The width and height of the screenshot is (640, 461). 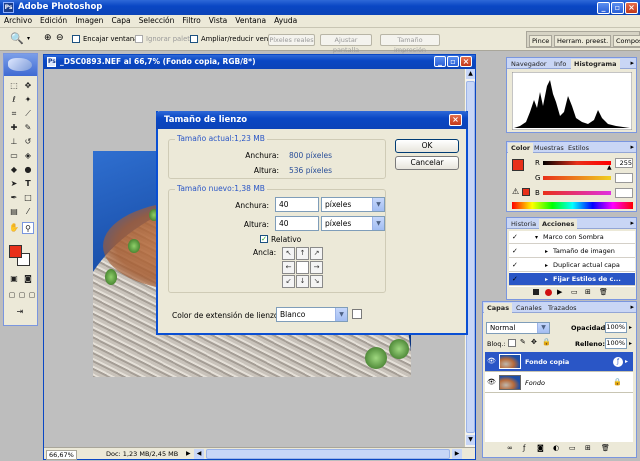 I want to click on anchor-e-icon: →, so click(x=316, y=267).